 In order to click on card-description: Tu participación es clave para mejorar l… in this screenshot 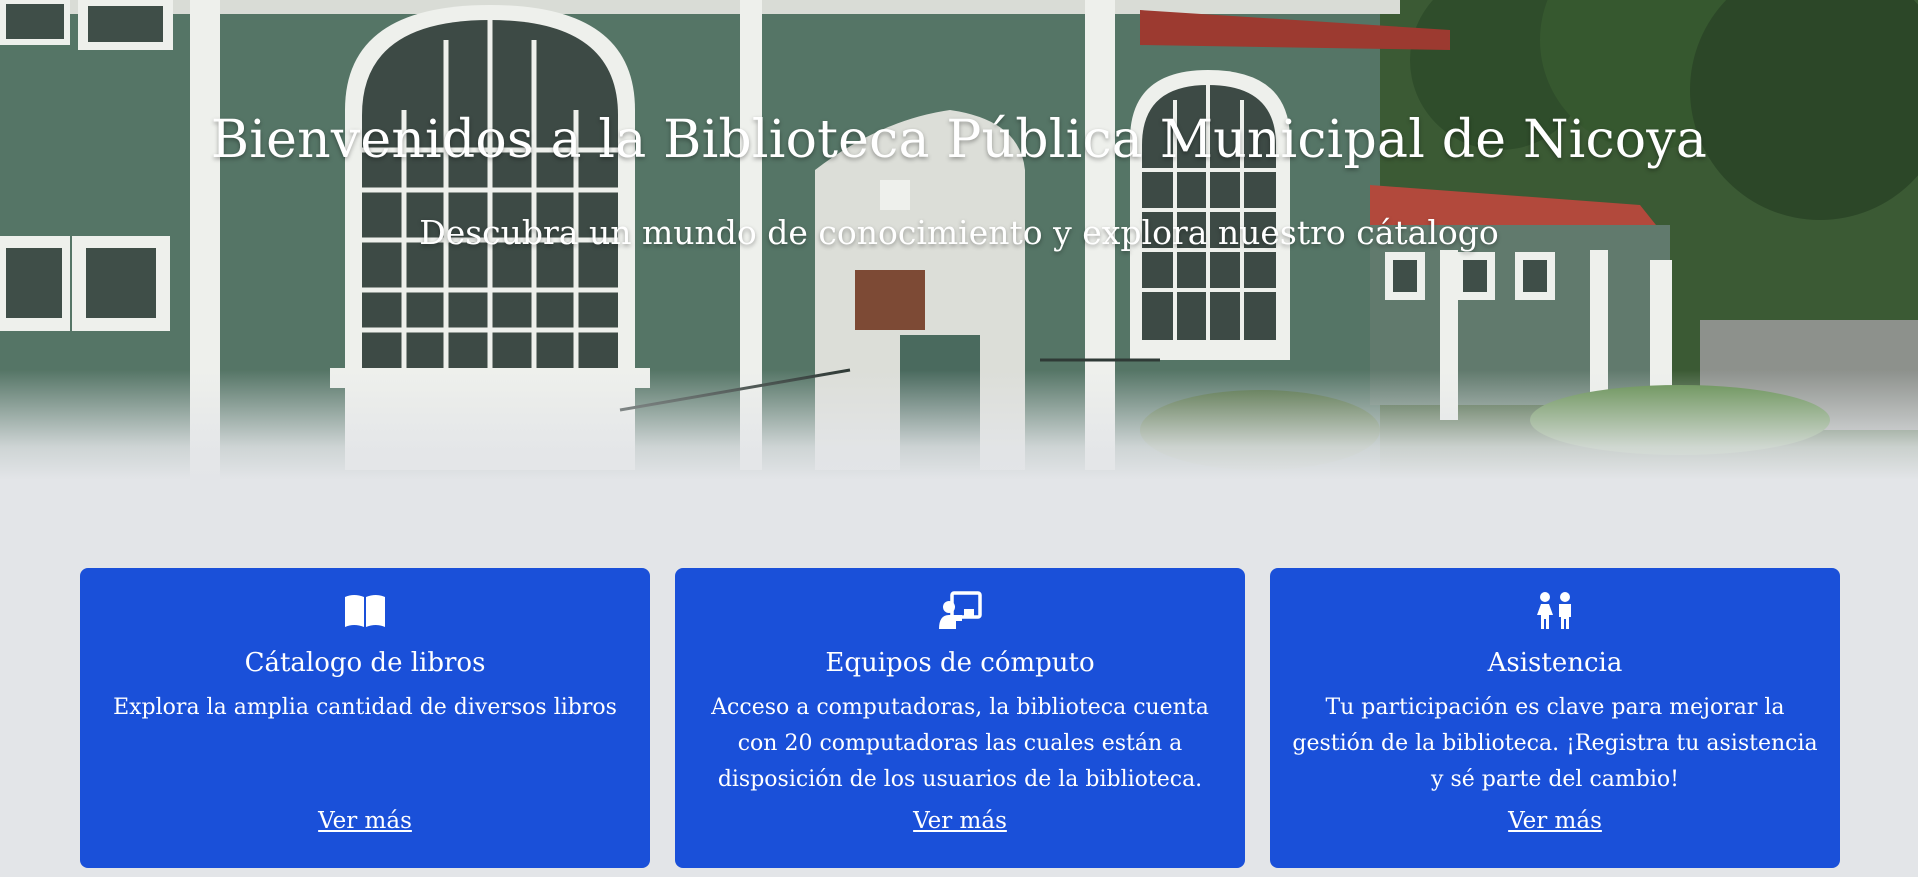, I will do `click(1555, 743)`.